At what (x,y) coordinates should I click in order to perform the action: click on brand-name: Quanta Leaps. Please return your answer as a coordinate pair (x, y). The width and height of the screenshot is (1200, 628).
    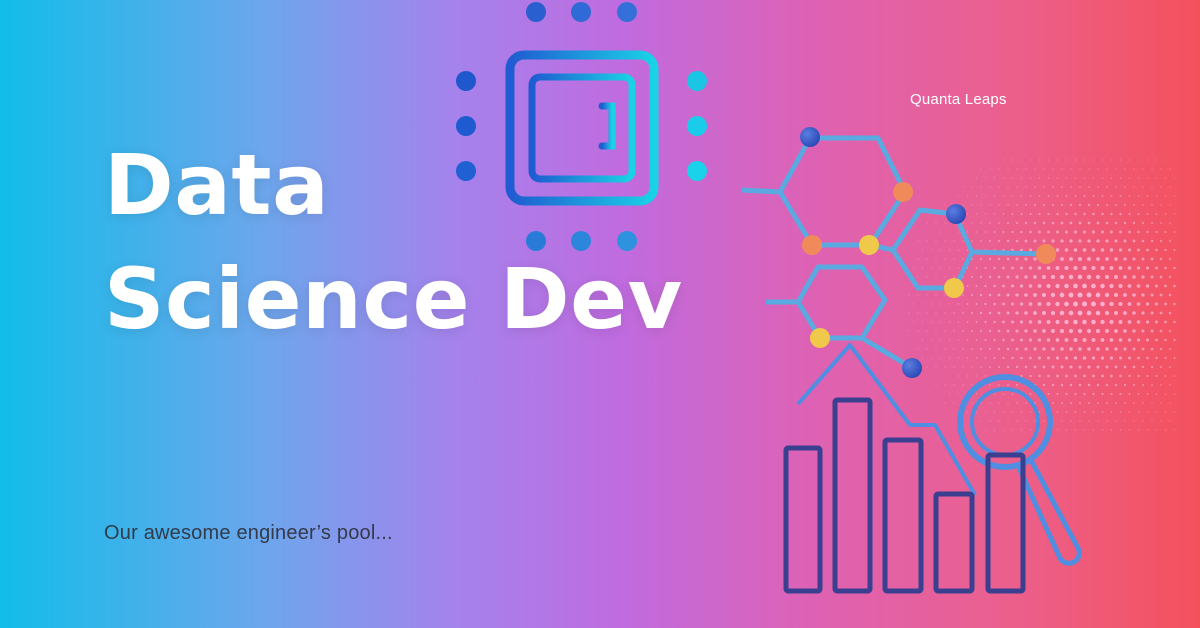
    Looking at the image, I should click on (958, 99).